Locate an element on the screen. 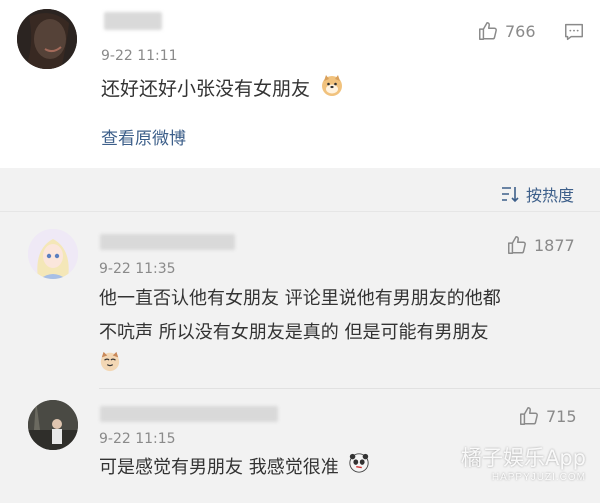 This screenshot has width=600, height=503. comment-text: 可是感觉有男朋友 我感觉很准 is located at coordinates (234, 468).